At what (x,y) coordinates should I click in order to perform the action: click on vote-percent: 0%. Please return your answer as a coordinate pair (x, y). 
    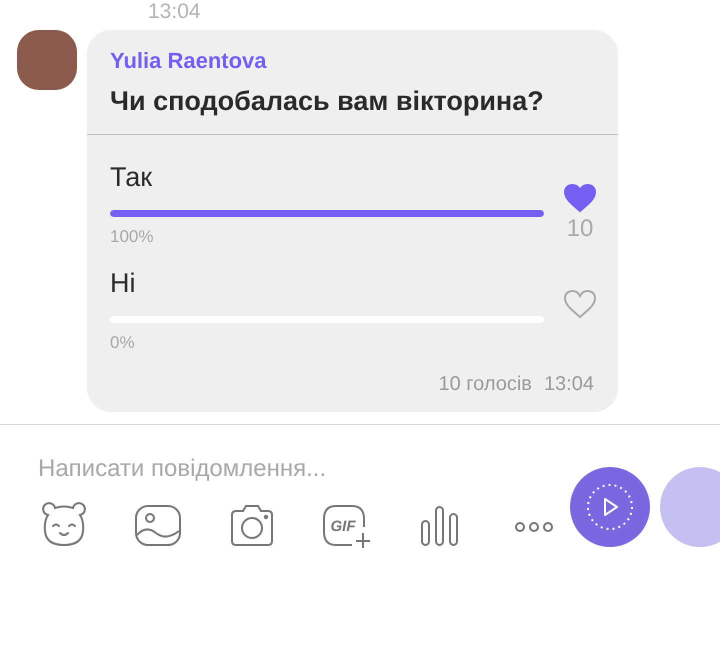
    Looking at the image, I should click on (123, 343).